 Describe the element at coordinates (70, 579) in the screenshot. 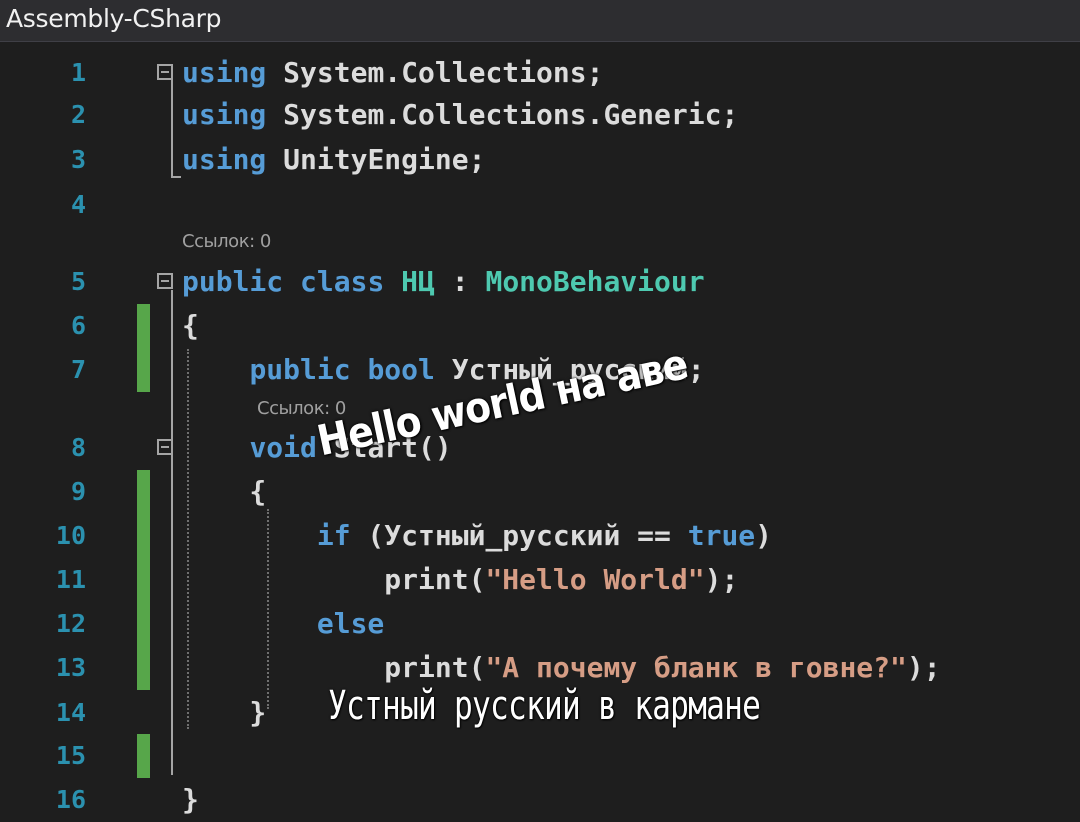

I see `line-number: 11` at that location.